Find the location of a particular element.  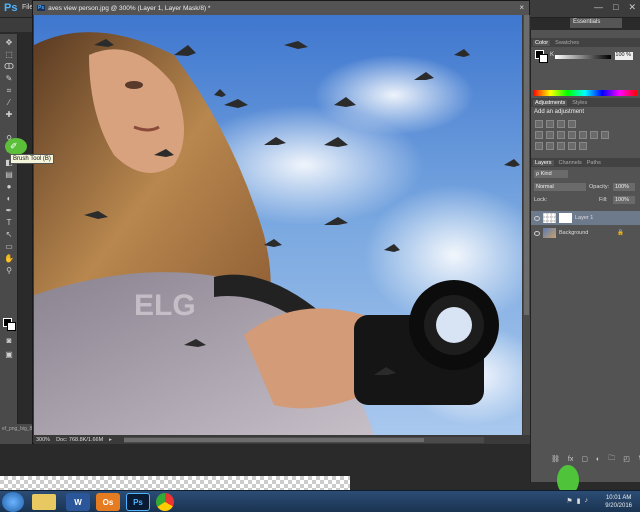

gradient-map-adjust-icon is located at coordinates (572, 146).